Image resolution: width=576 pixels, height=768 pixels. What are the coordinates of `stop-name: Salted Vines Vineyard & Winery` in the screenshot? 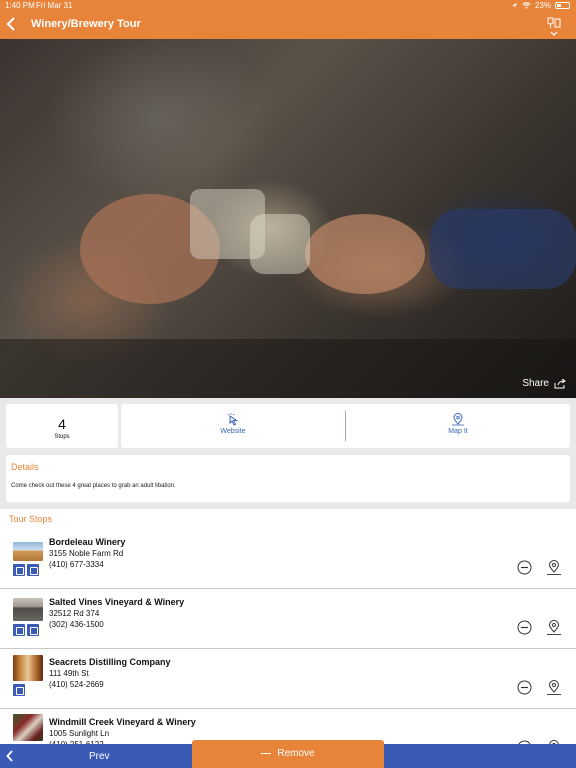 It's located at (117, 602).